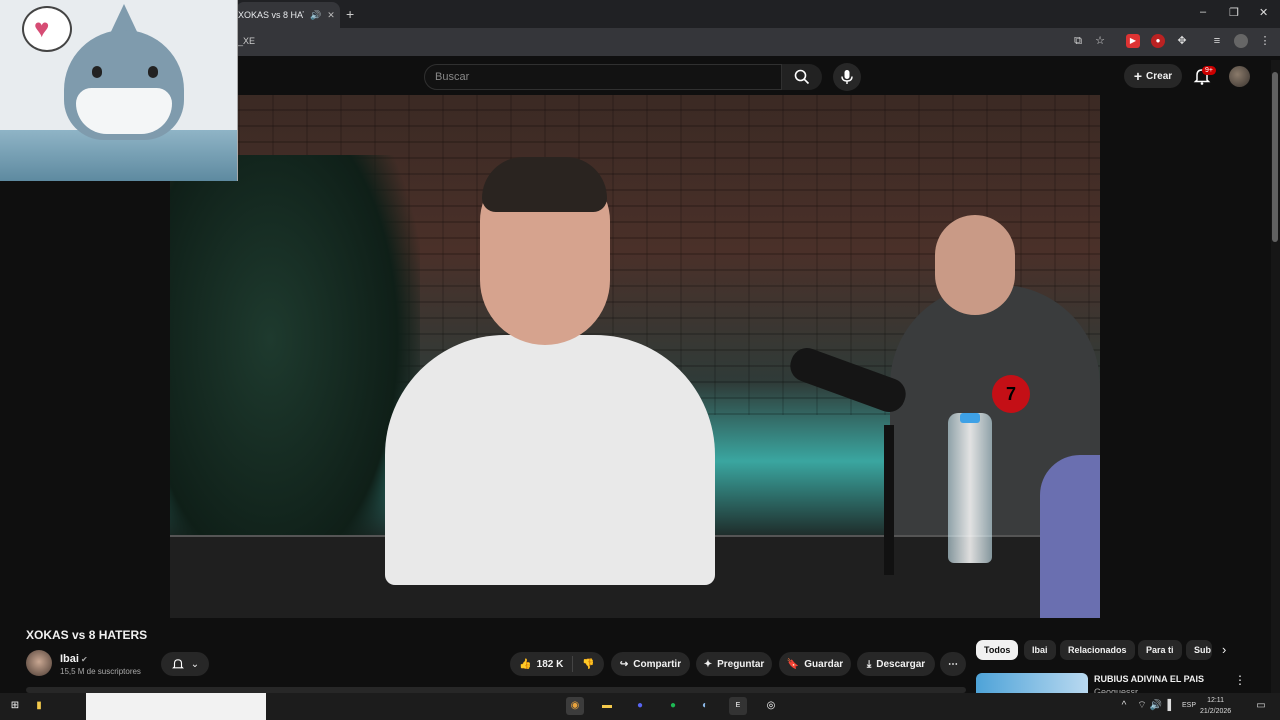  I want to click on foreground-arm, so click(1070, 536).